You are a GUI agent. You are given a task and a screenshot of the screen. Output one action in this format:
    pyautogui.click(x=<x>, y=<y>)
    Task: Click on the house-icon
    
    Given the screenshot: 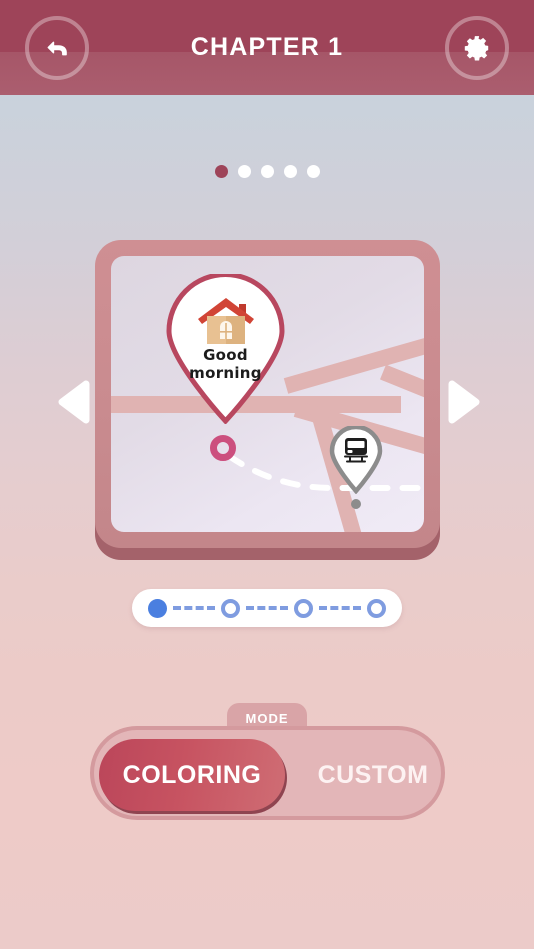 What is the action you would take?
    pyautogui.click(x=226, y=321)
    